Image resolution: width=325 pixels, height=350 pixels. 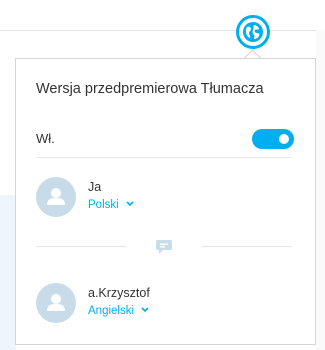 I want to click on translator-toggle-row: Wł., so click(x=165, y=140).